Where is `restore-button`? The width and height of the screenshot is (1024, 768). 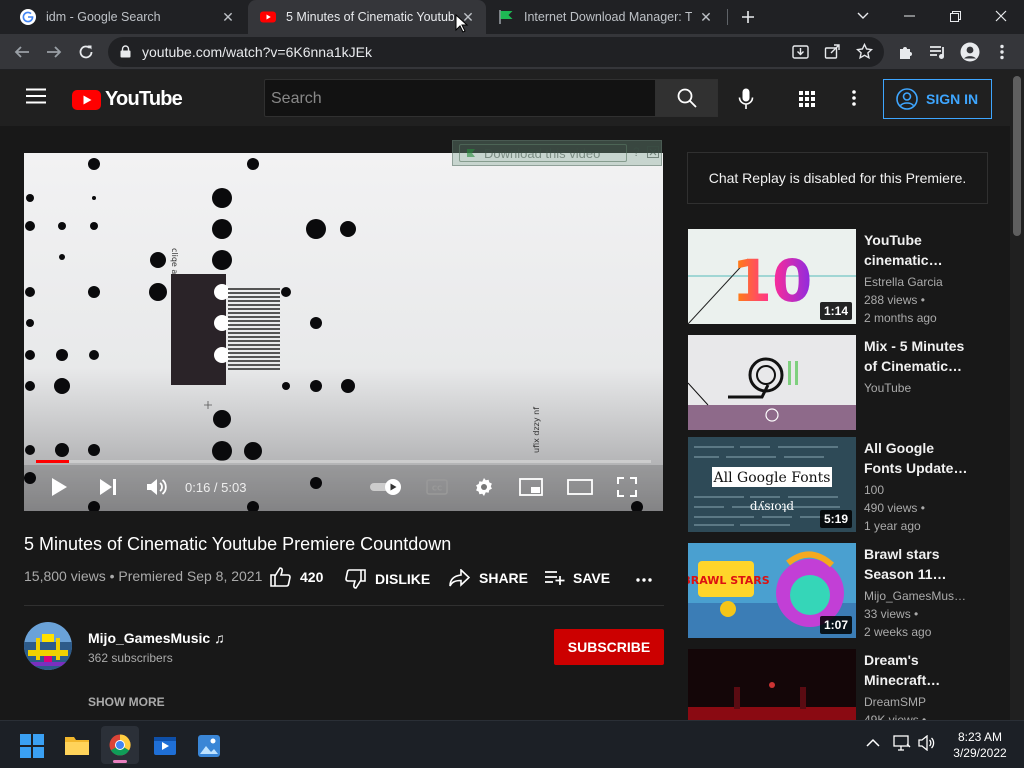
restore-button is located at coordinates (955, 16).